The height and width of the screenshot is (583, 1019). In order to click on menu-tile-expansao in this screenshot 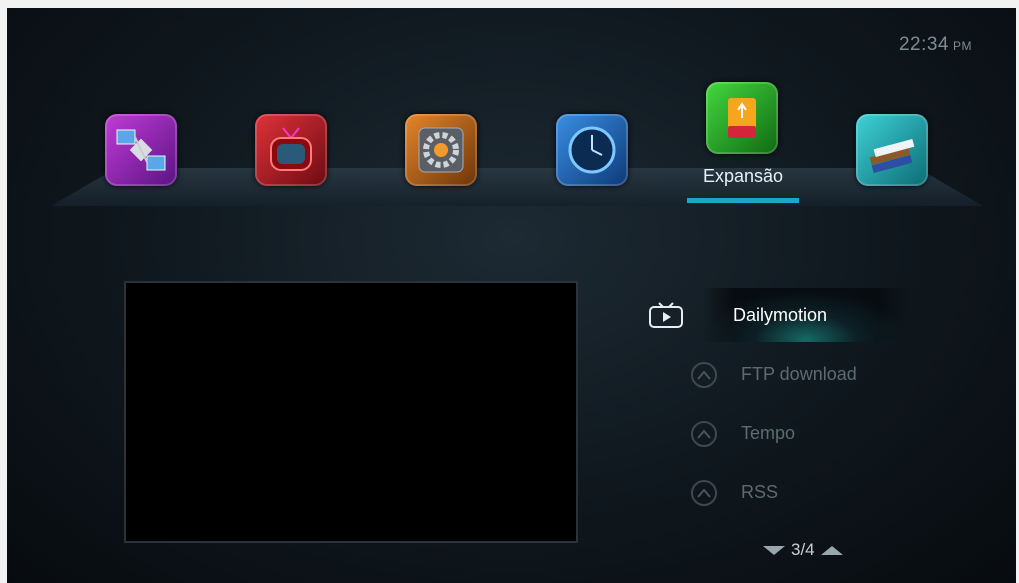, I will do `click(742, 118)`.